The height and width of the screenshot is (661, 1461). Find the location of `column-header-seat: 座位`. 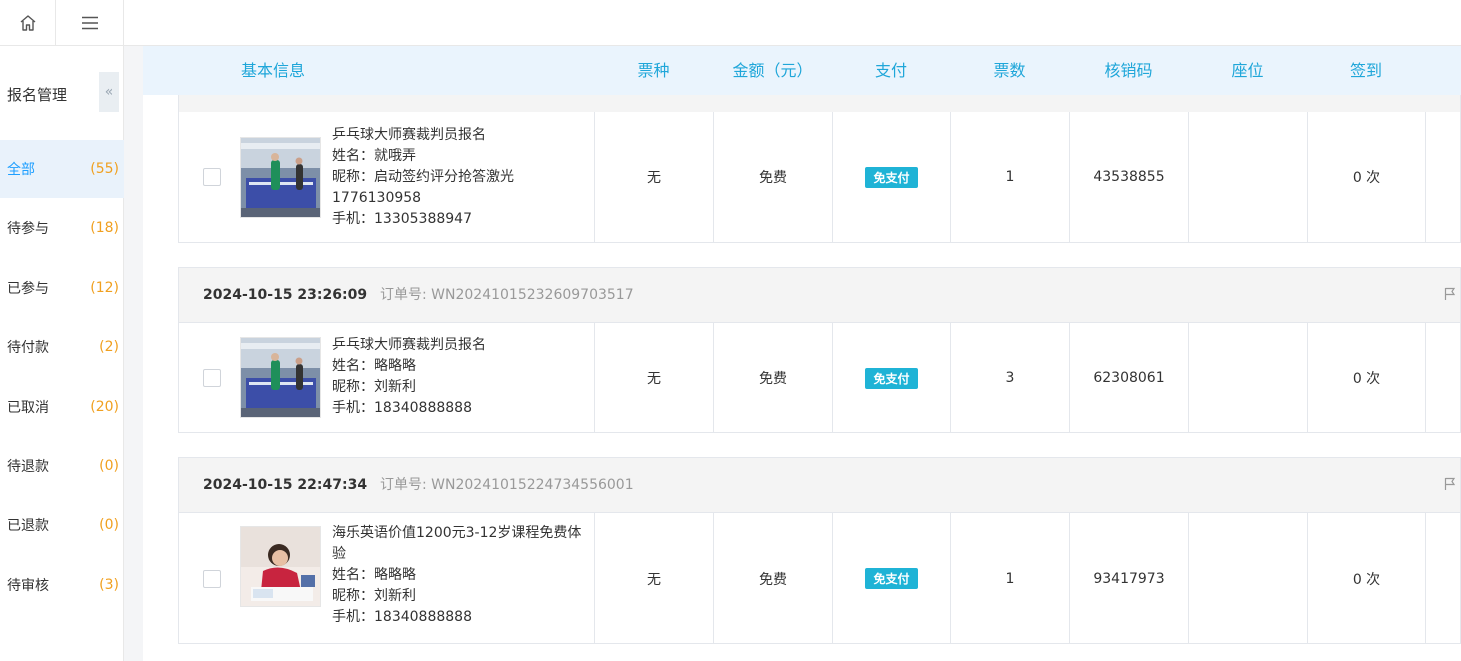

column-header-seat: 座位 is located at coordinates (1247, 70).